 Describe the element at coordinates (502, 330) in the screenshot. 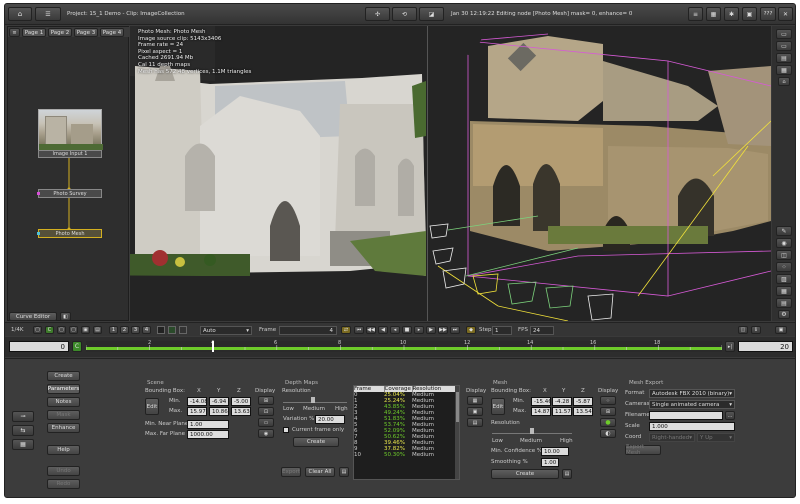

I see `step-input: 1` at that location.